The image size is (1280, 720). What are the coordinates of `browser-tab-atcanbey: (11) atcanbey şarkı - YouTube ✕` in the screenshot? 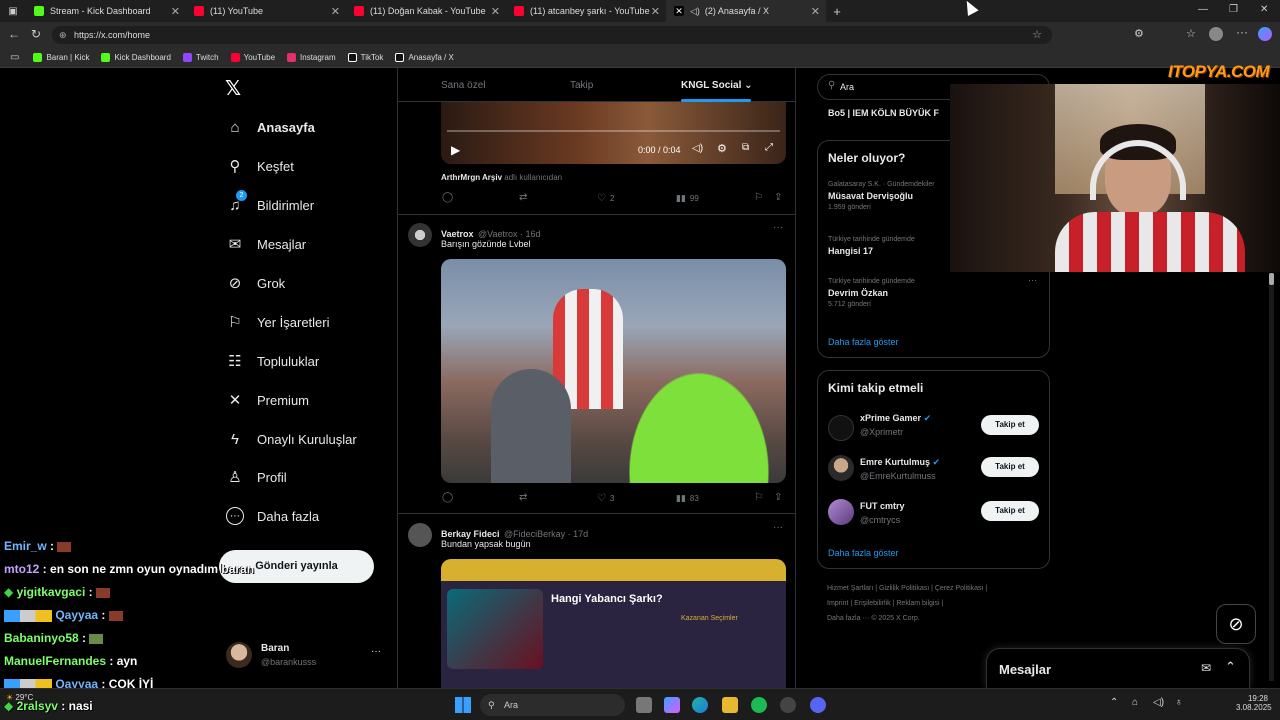 It's located at (586, 11).